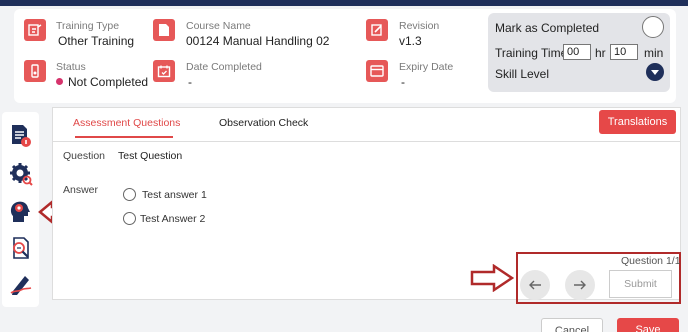  Describe the element at coordinates (174, 195) in the screenshot. I see `answer-text-1: Test answer 1` at that location.